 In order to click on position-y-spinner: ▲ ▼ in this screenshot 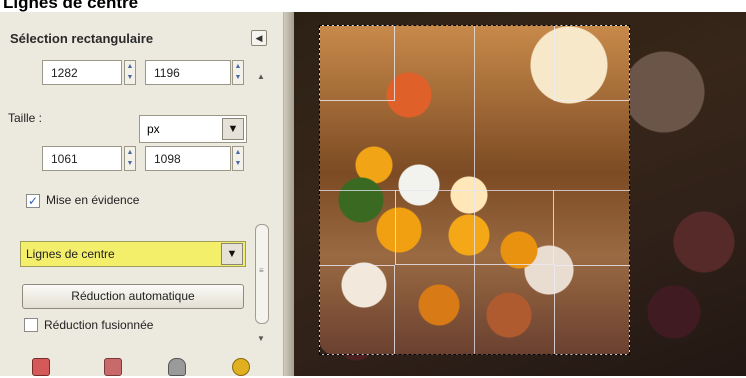, I will do `click(238, 72)`.